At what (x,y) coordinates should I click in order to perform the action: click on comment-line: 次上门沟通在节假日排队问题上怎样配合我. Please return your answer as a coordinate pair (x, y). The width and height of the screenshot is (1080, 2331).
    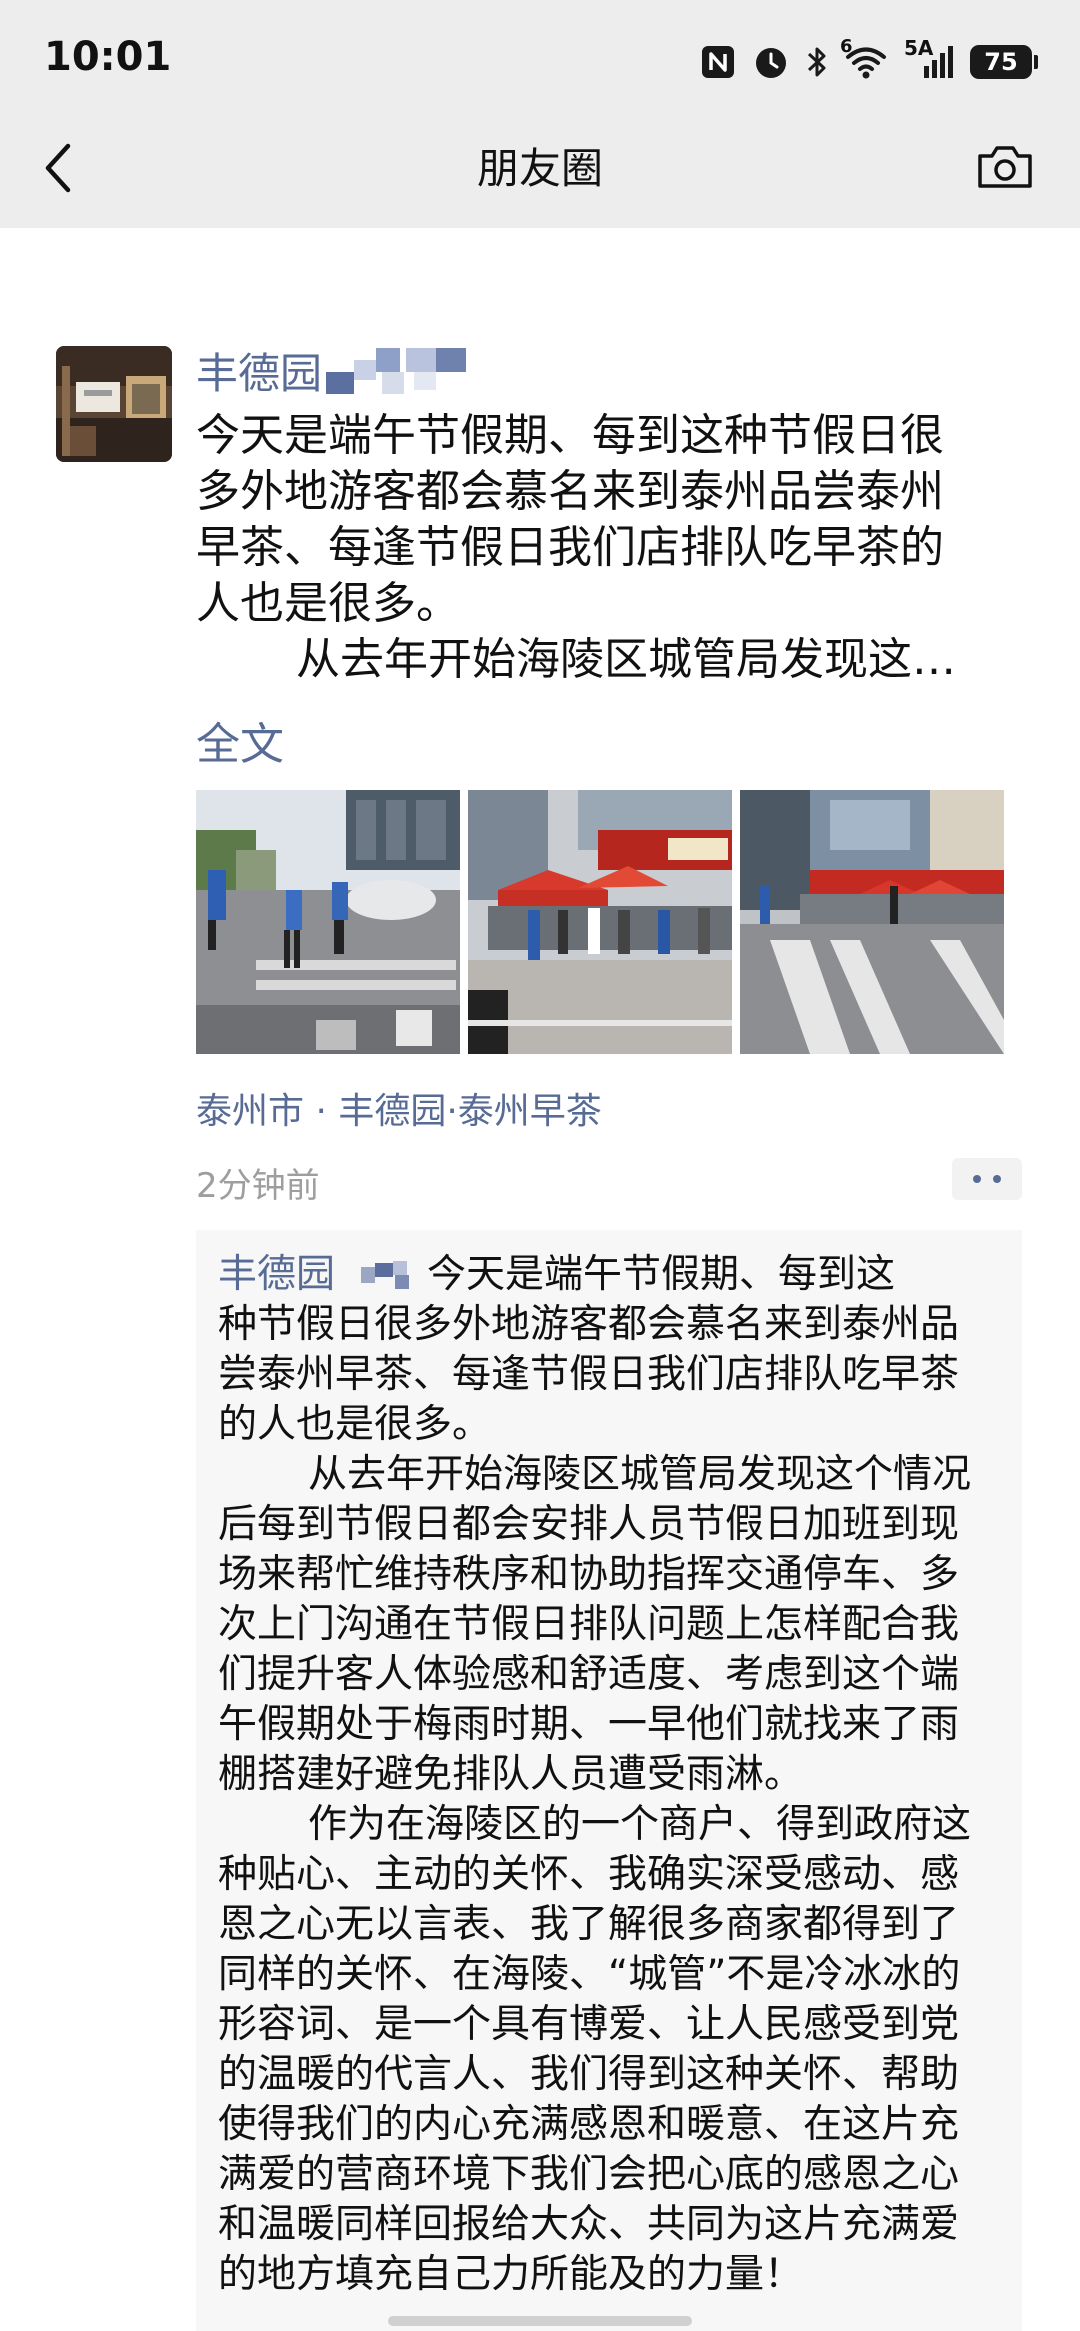
    Looking at the image, I should click on (589, 1624).